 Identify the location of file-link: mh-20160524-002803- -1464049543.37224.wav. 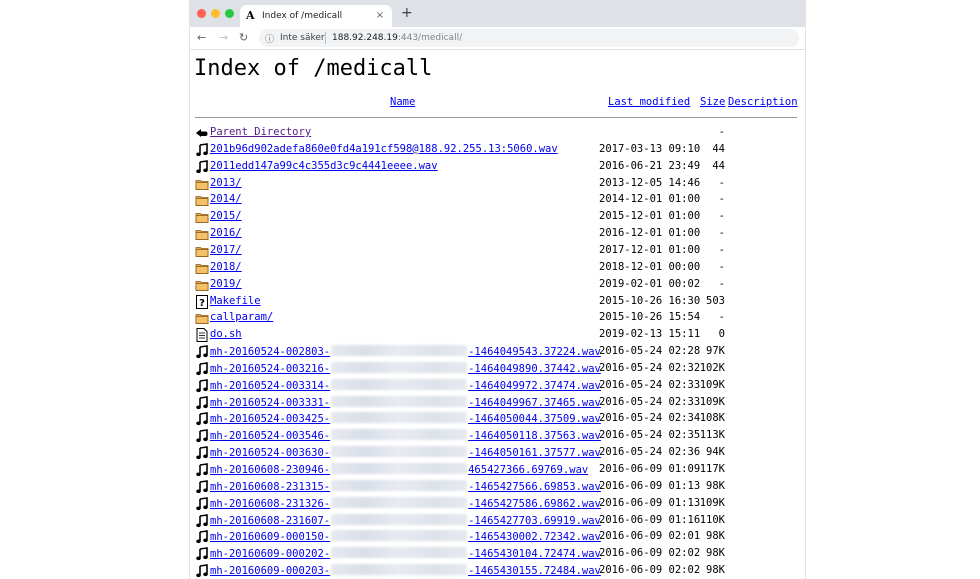
(405, 351).